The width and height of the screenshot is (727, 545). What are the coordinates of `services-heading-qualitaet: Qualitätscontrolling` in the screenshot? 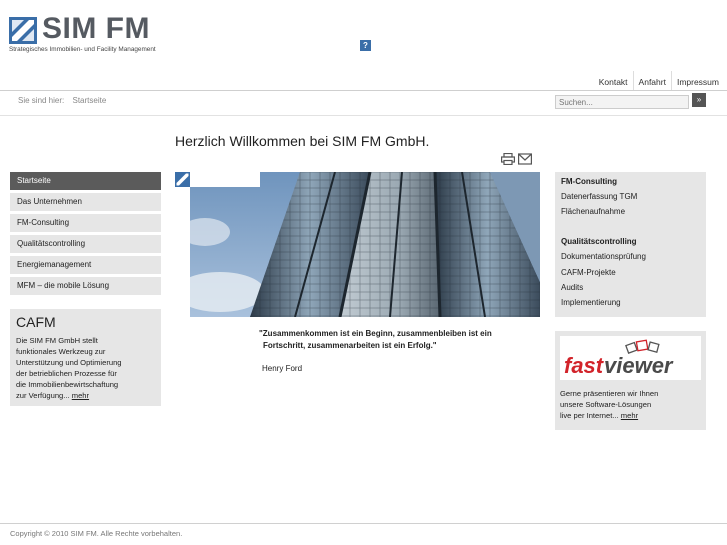 It's located at (630, 244).